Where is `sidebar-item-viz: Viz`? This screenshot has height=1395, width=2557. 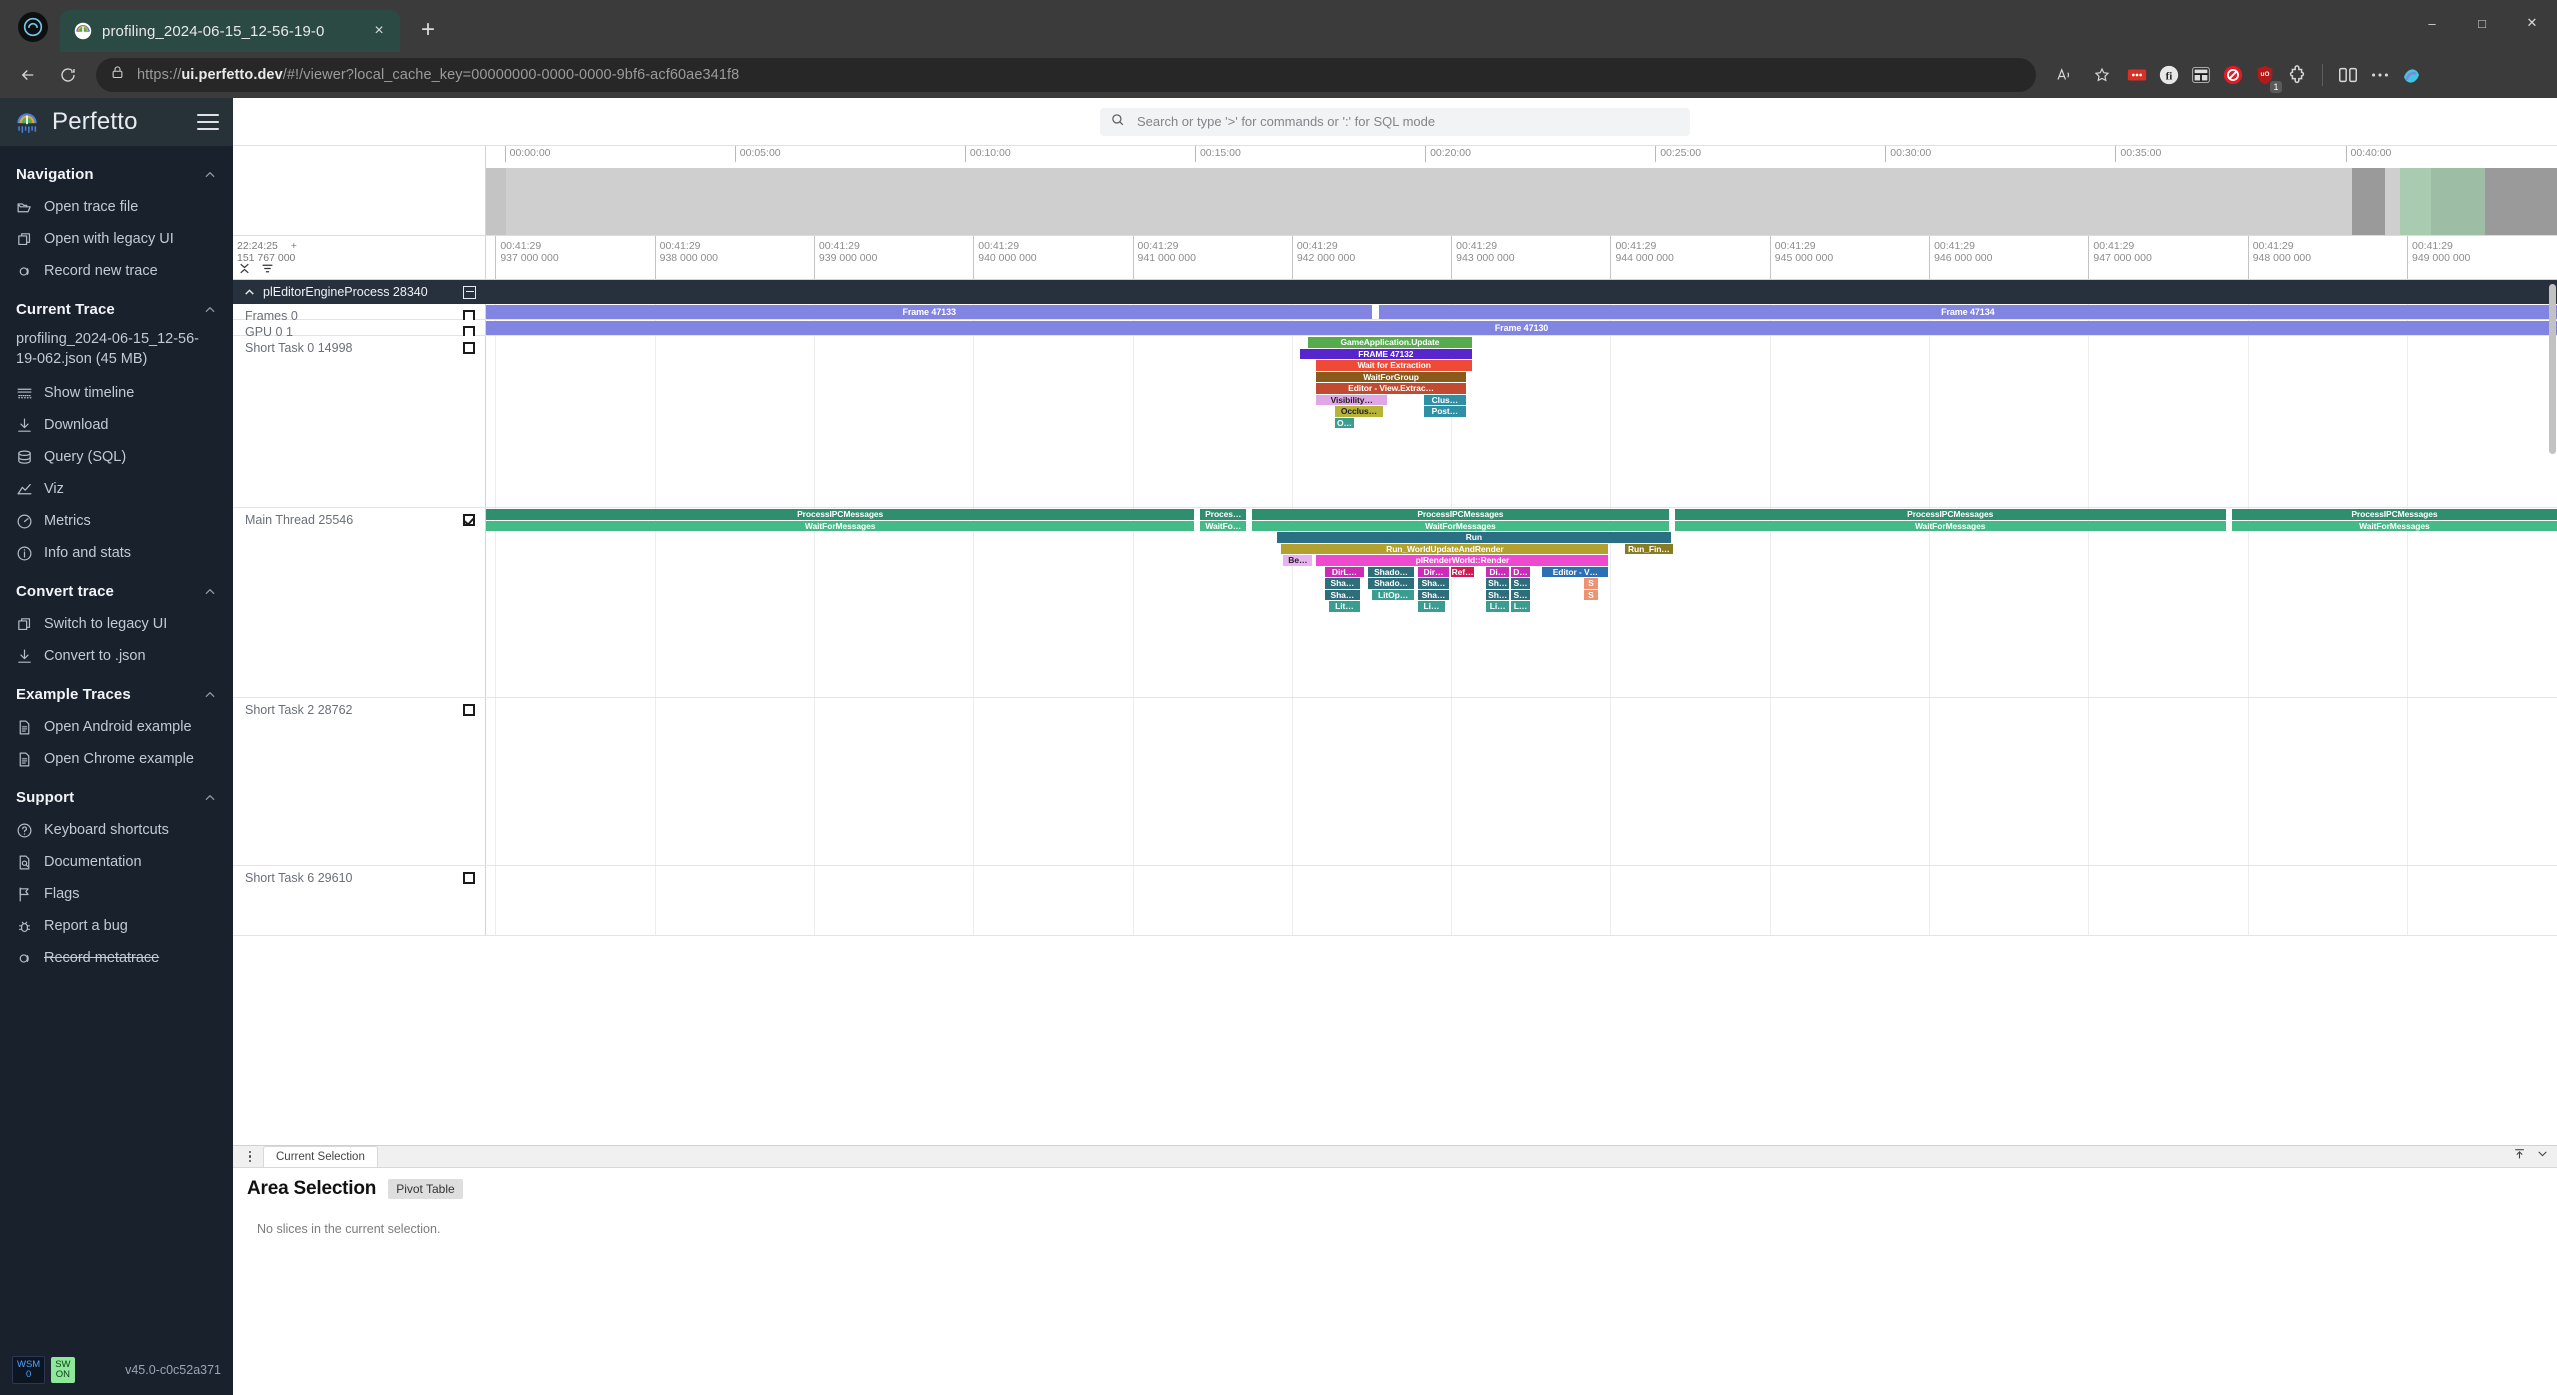
sidebar-item-viz: Viz is located at coordinates (116, 489).